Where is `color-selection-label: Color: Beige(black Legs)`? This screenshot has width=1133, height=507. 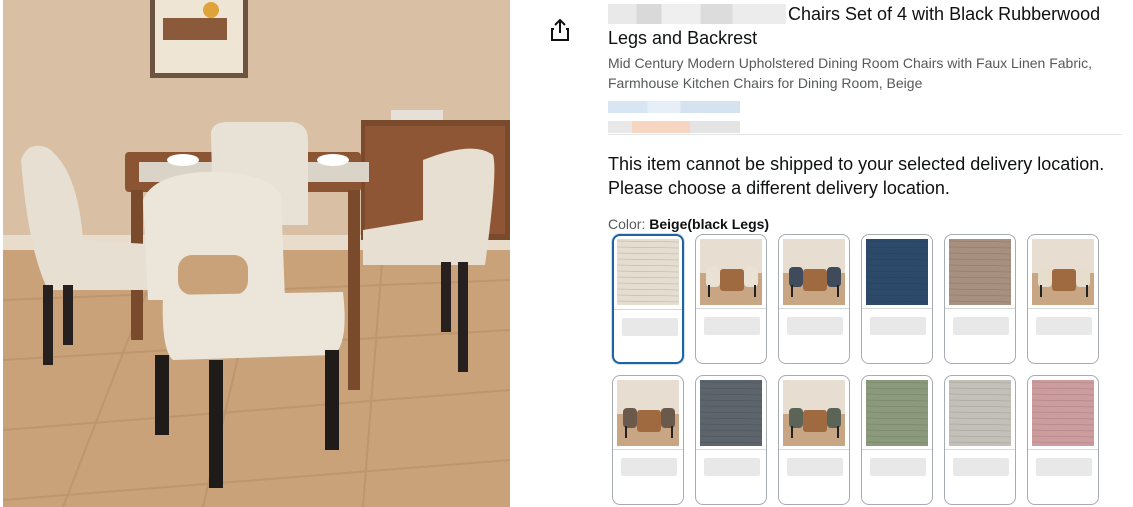 color-selection-label: Color: Beige(black Legs) is located at coordinates (689, 224).